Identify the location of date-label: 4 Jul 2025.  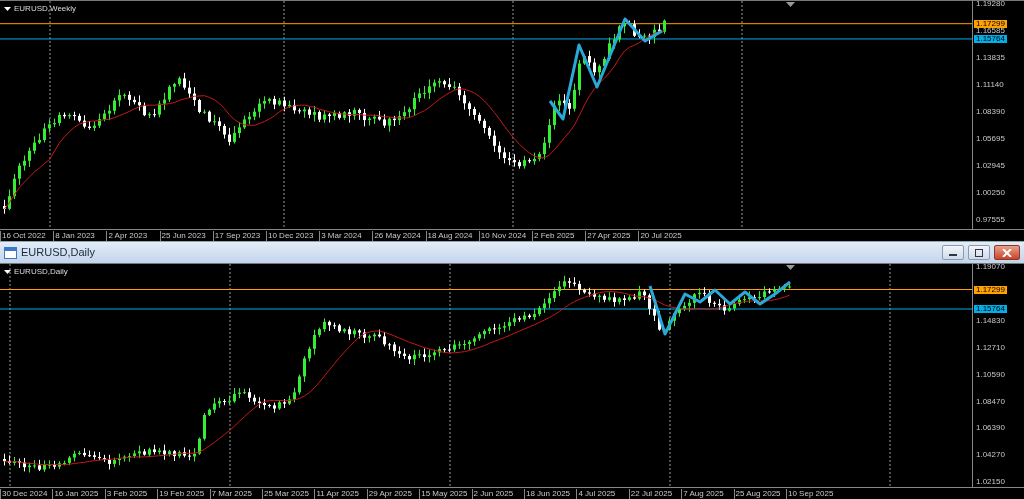
(596, 494).